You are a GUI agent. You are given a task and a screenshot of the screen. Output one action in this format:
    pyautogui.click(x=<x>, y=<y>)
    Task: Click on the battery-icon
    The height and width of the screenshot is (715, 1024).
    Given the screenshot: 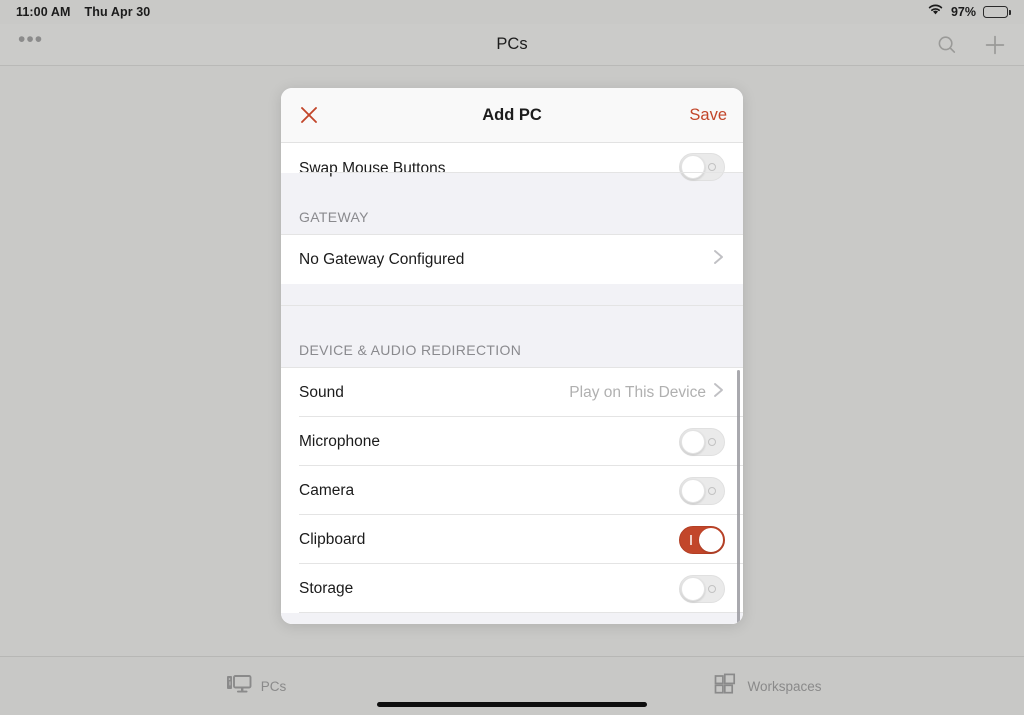 What is the action you would take?
    pyautogui.click(x=997, y=12)
    